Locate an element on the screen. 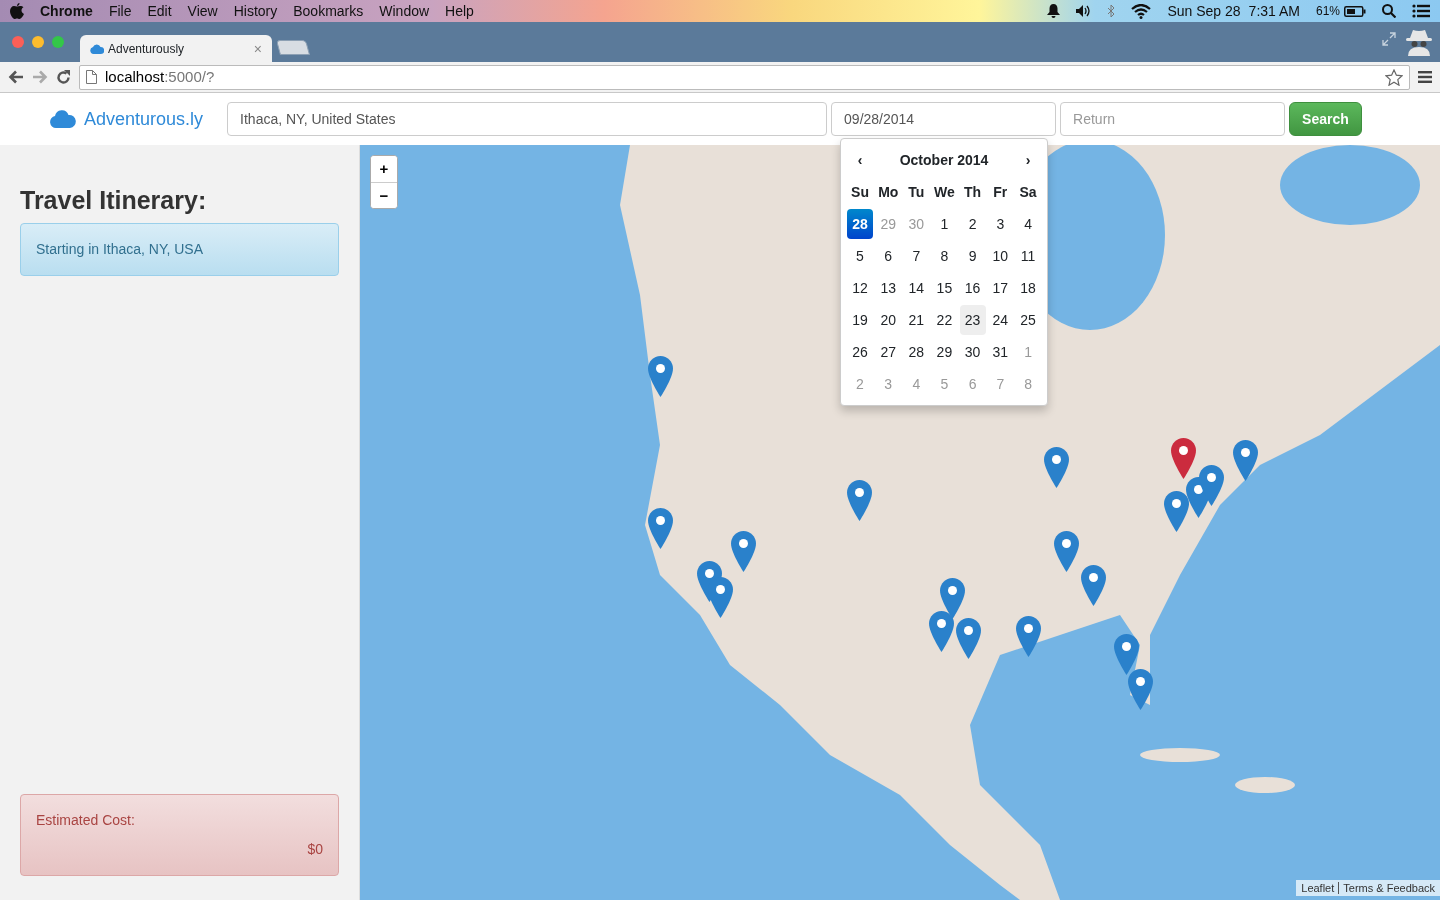 This screenshot has height=900, width=1440. calendar-day: 14 is located at coordinates (916, 288).